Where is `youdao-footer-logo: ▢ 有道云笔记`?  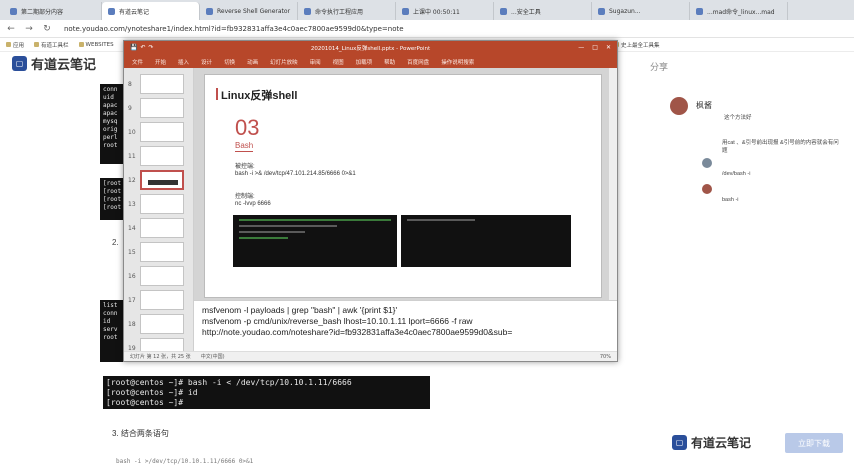
youdao-footer-logo: ▢ 有道云笔记 is located at coordinates (711, 442).